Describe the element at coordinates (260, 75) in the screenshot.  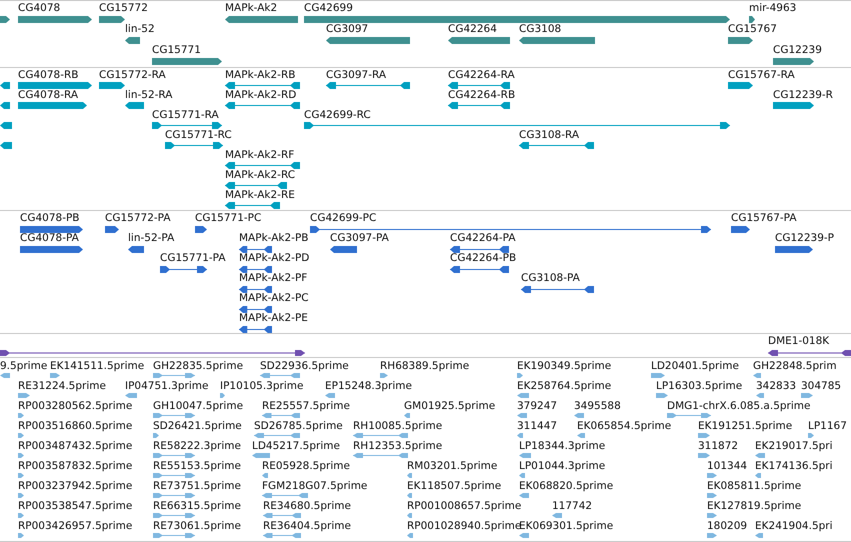
I see `feature-label: MAPk-Ak2-RB` at that location.